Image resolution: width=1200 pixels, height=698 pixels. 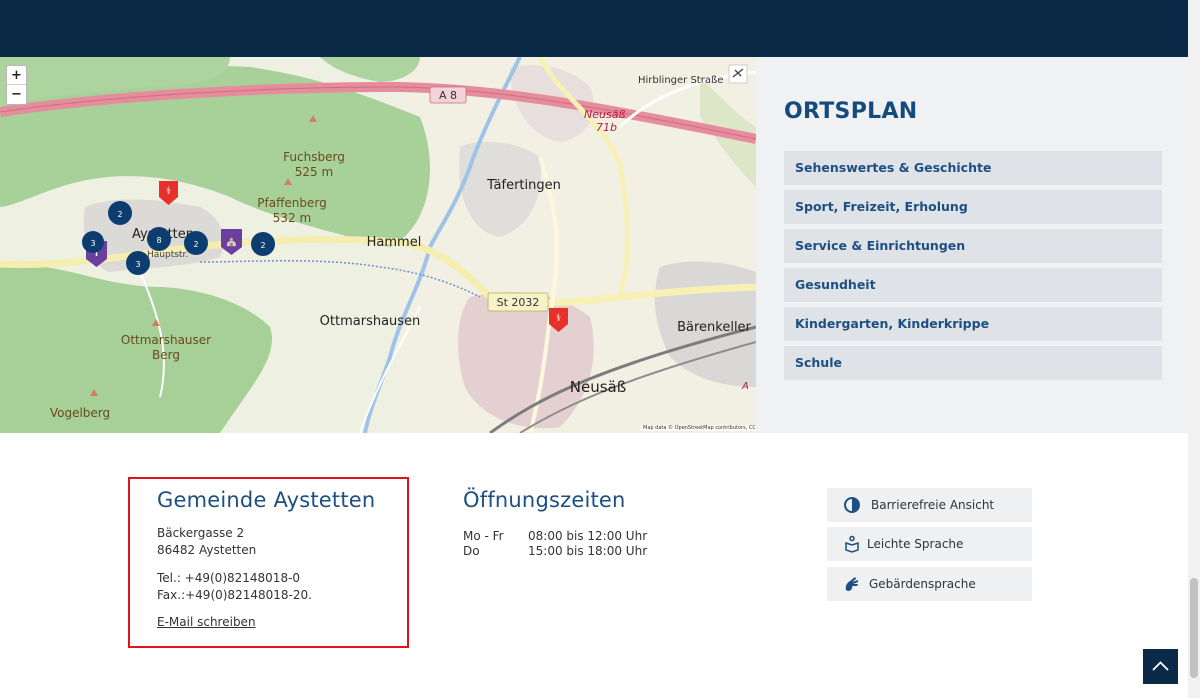 I want to click on map-label-ottmarshauser-berg: Ottmarshauser, so click(x=166, y=340).